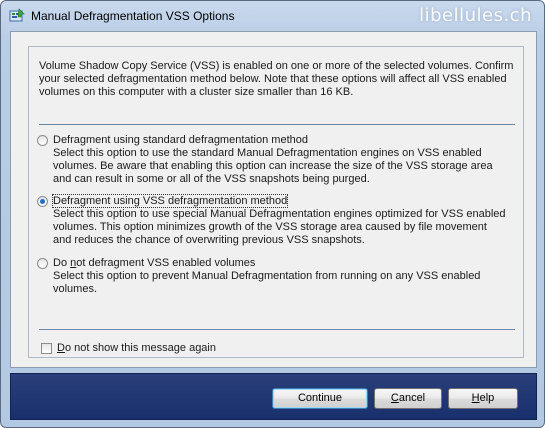 This screenshot has width=545, height=428. I want to click on cancel-button: Cancel, so click(408, 398).